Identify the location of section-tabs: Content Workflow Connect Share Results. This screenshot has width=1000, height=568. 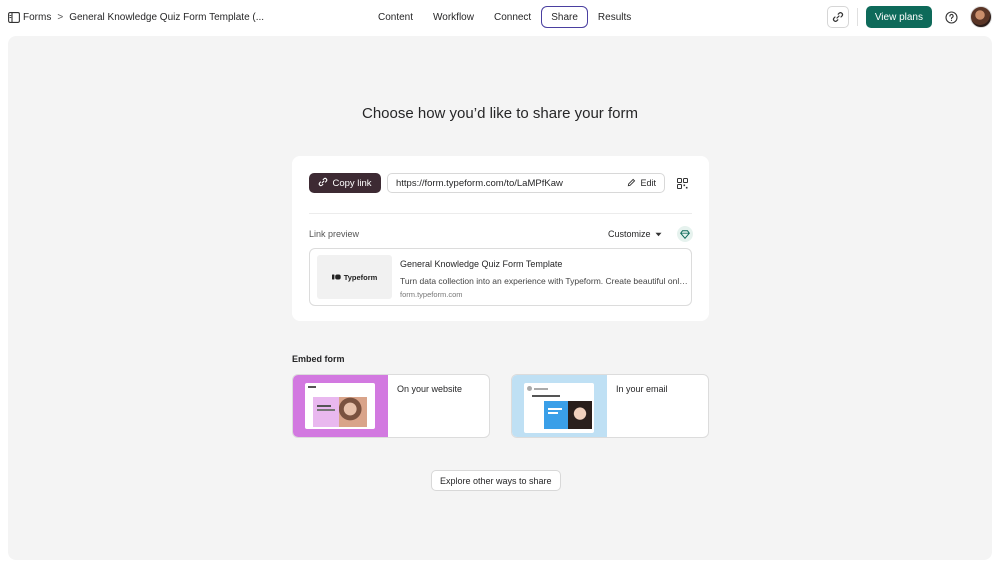
(504, 17).